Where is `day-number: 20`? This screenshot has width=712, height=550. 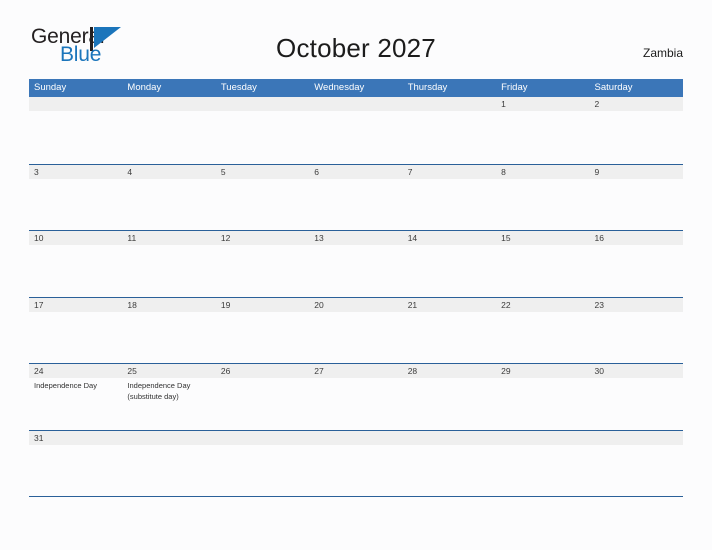
day-number: 20 is located at coordinates (355, 305).